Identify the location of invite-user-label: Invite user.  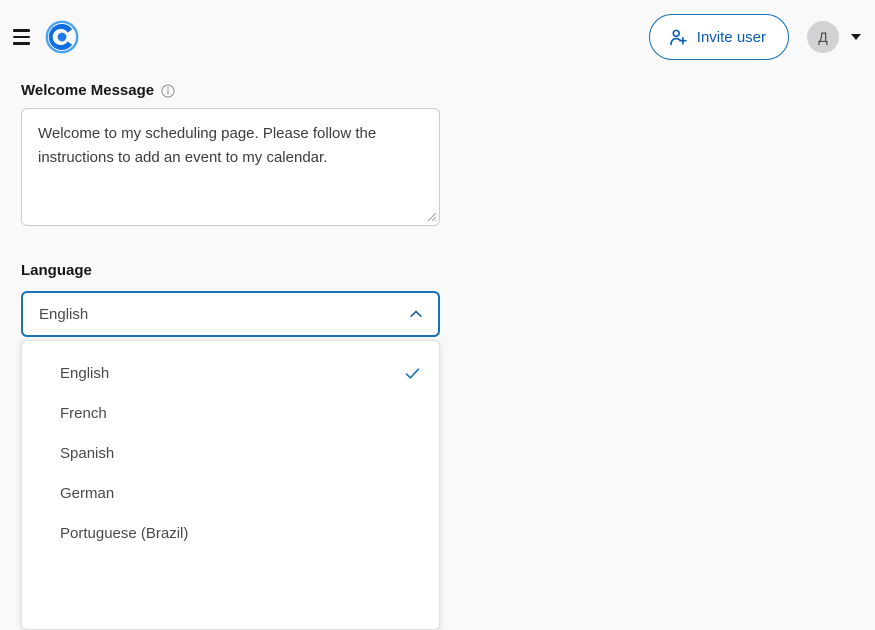
(731, 37).